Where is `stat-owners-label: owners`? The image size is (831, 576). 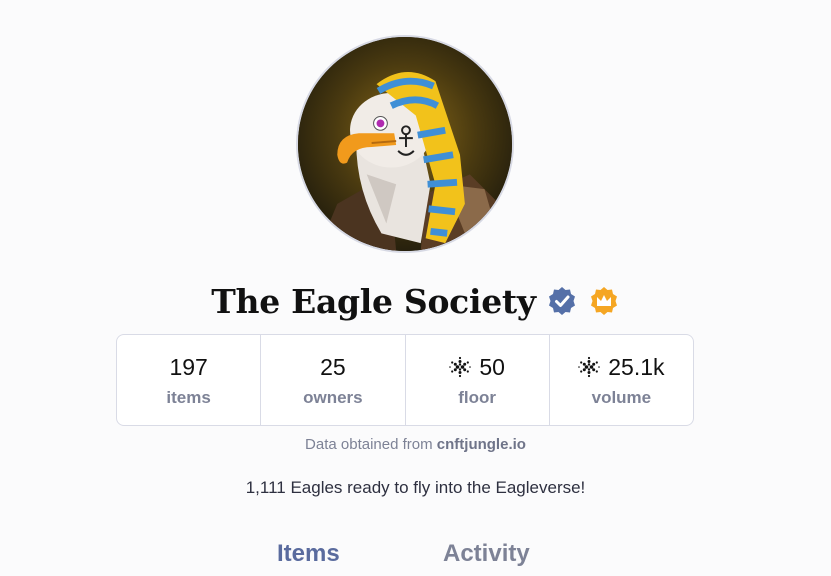
stat-owners-label: owners is located at coordinates (333, 397).